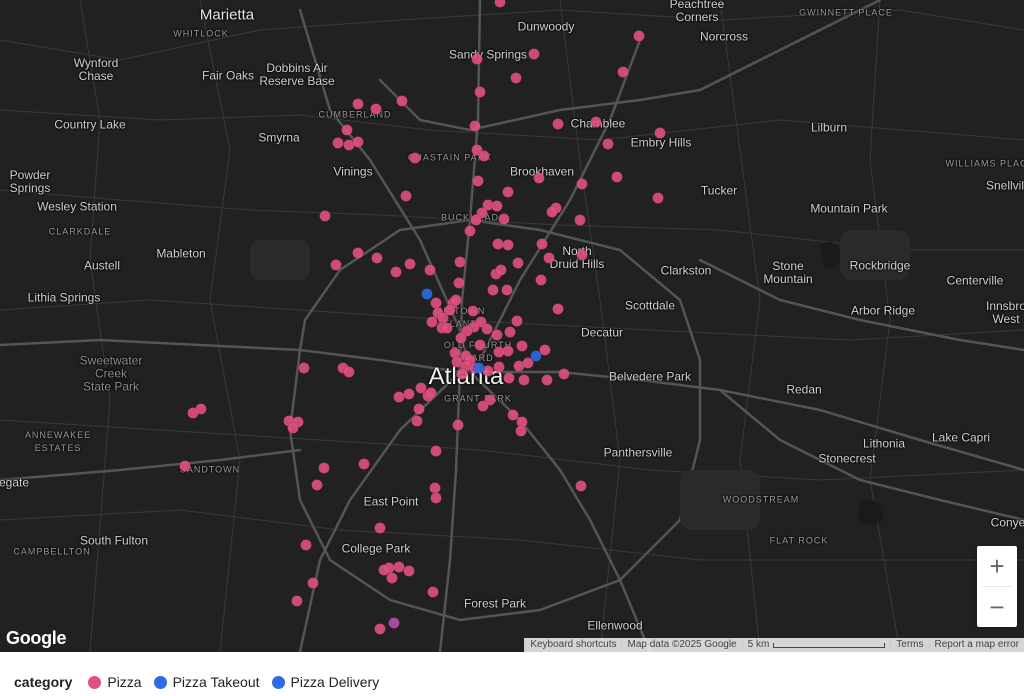 This screenshot has width=1024, height=696. What do you see at coordinates (909, 645) in the screenshot?
I see `terms-link: Terms` at bounding box center [909, 645].